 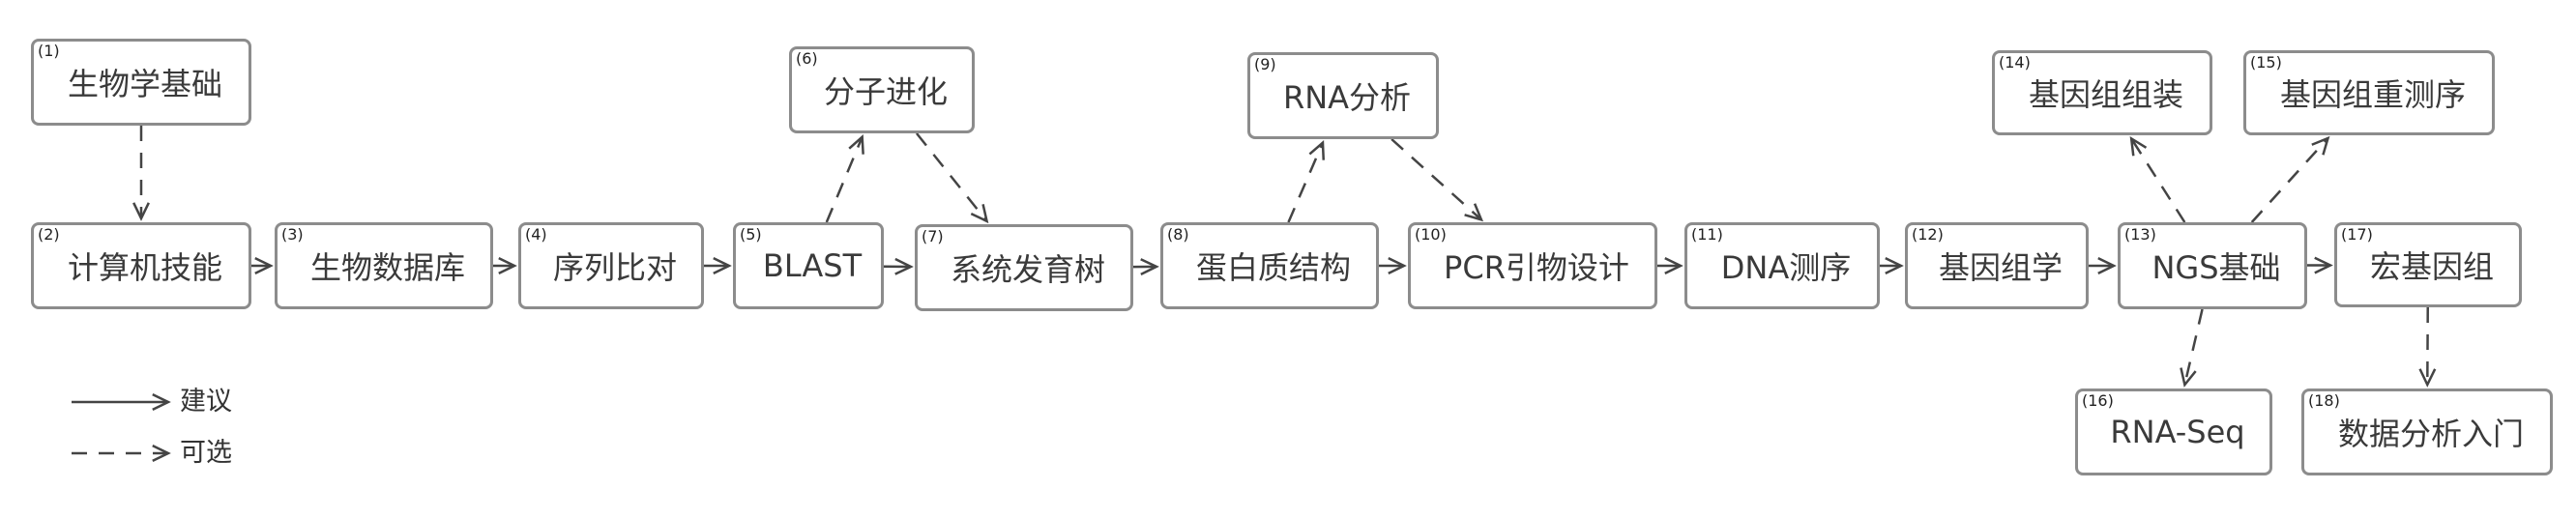 What do you see at coordinates (141, 173) in the screenshot?
I see `edge-n1-n2` at bounding box center [141, 173].